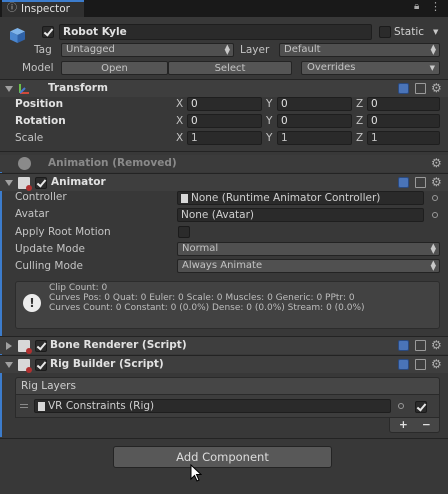 The width and height of the screenshot is (448, 494). What do you see at coordinates (224, 163) in the screenshot?
I see `animation-removed-header: Animation (Removed) ⚙` at bounding box center [224, 163].